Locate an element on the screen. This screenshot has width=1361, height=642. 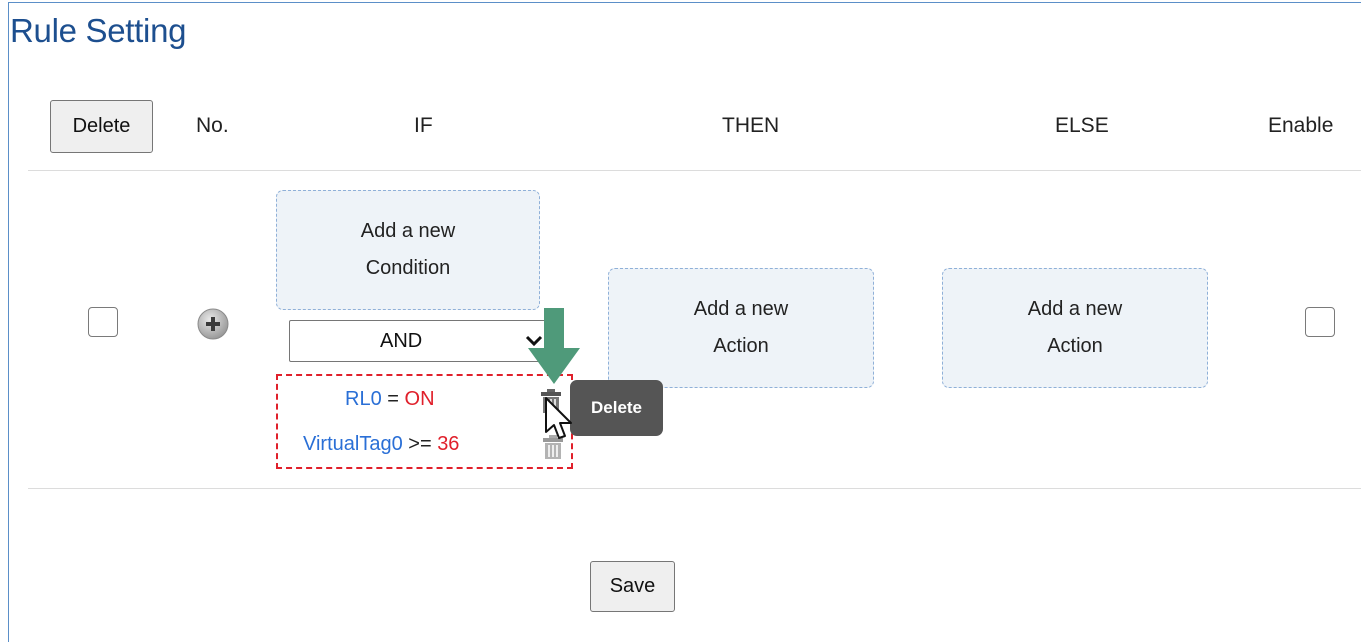
plus-circle-icon is located at coordinates (213, 324).